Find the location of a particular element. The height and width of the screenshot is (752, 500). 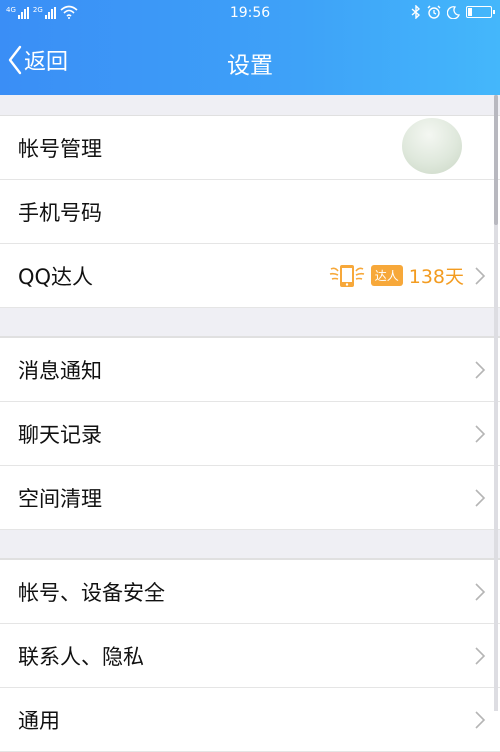

row-label: 通用 is located at coordinates (39, 720).